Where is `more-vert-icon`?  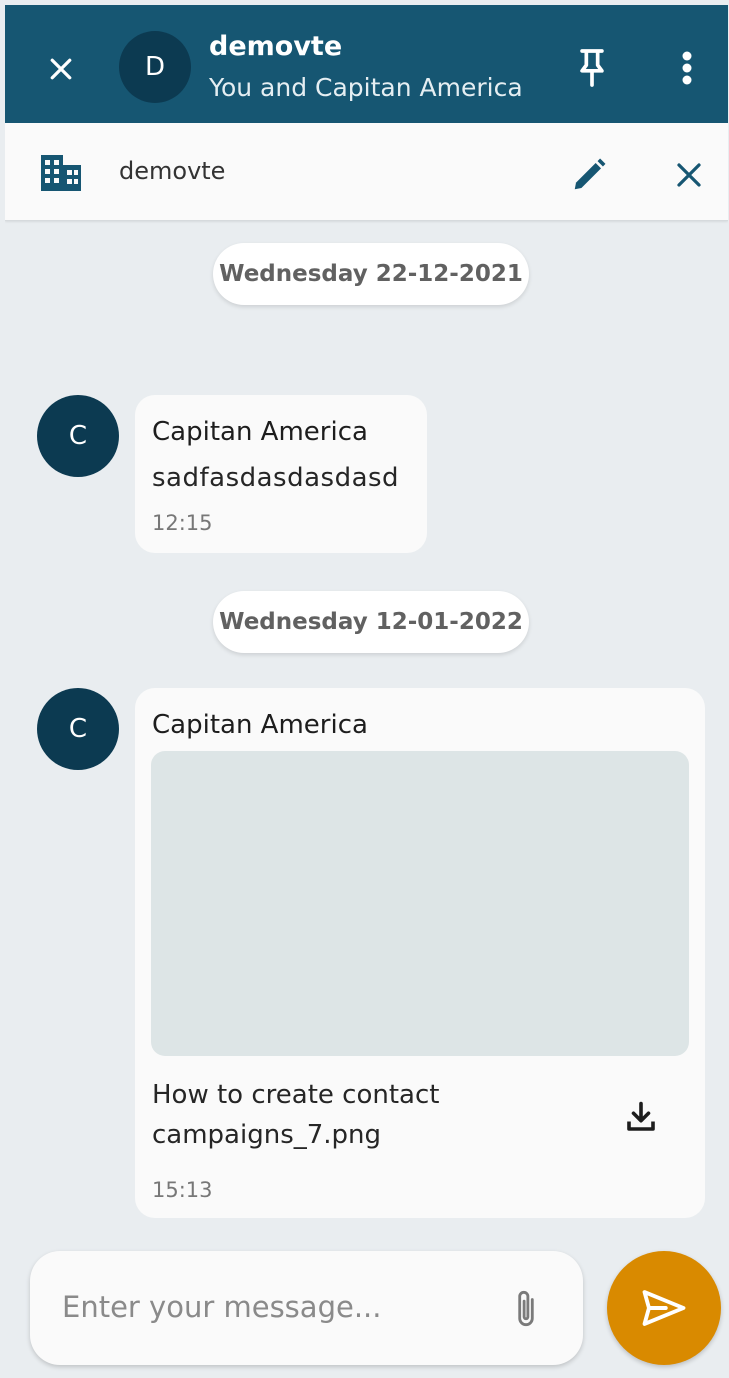 more-vert-icon is located at coordinates (687, 68).